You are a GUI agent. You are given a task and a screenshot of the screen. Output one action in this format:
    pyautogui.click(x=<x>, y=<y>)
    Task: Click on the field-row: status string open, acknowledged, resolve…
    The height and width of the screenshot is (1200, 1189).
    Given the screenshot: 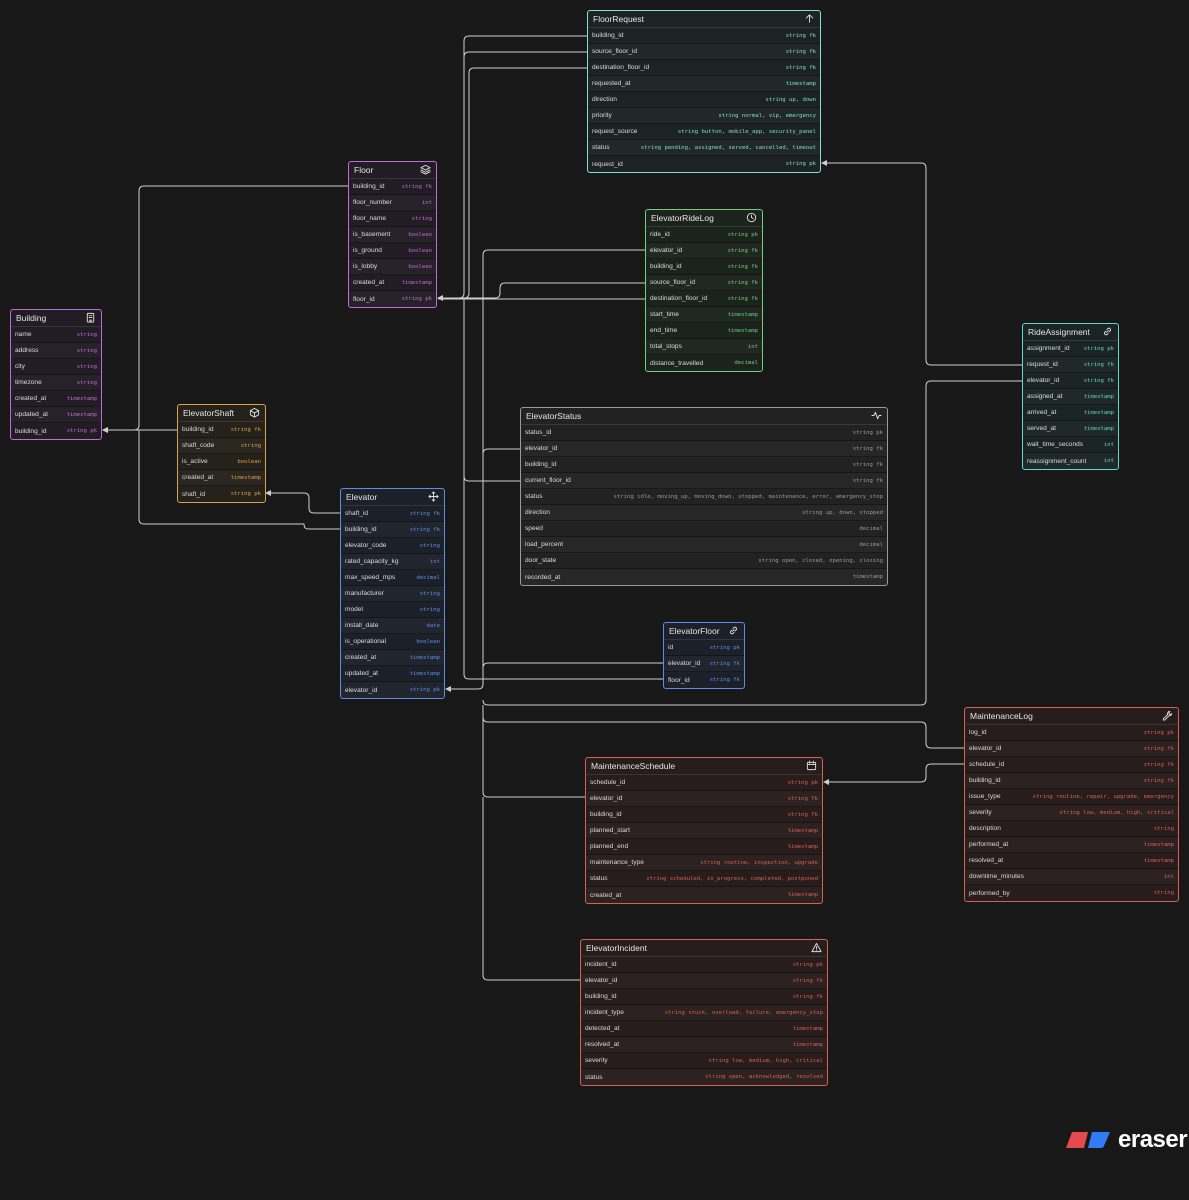 What is the action you would take?
    pyautogui.click(x=704, y=1077)
    